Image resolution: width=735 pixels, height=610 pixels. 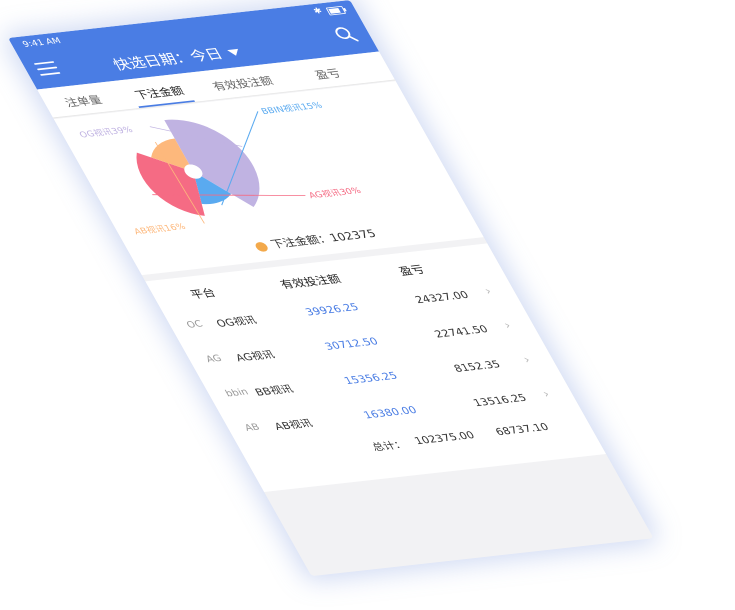 I want to click on total-label: 总计：, so click(x=389, y=445).